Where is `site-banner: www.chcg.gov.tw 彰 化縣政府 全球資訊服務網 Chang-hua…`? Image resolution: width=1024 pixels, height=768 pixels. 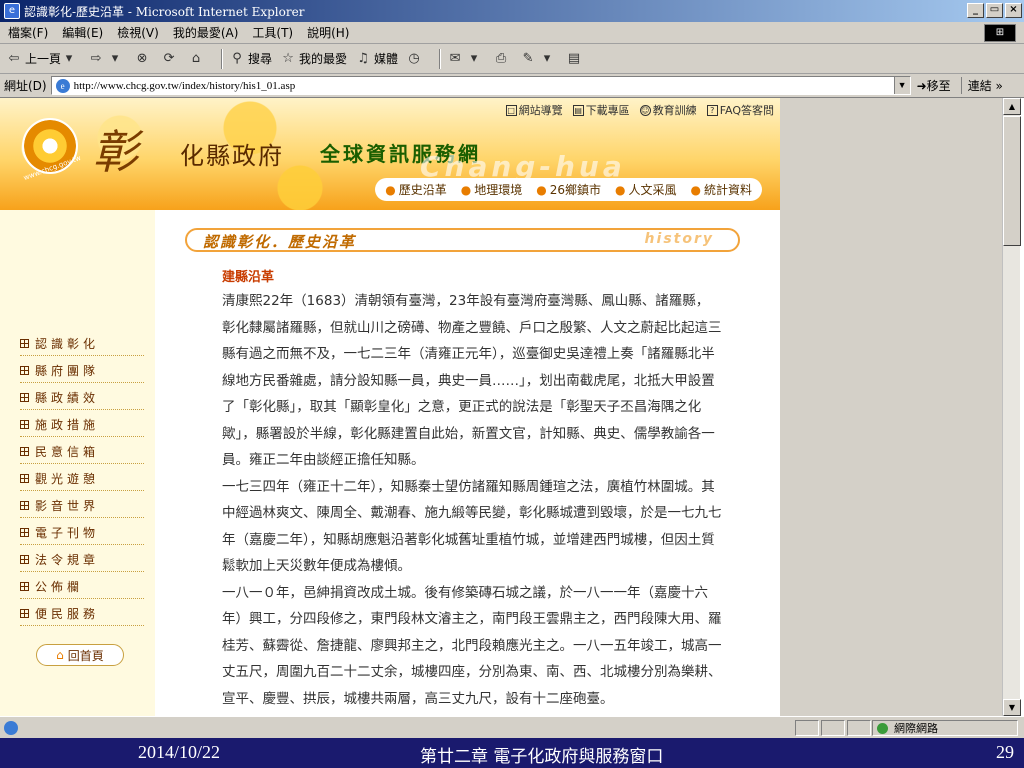 site-banner: www.chcg.gov.tw 彰 化縣政府 全球資訊服務網 Chang-hua… is located at coordinates (390, 154).